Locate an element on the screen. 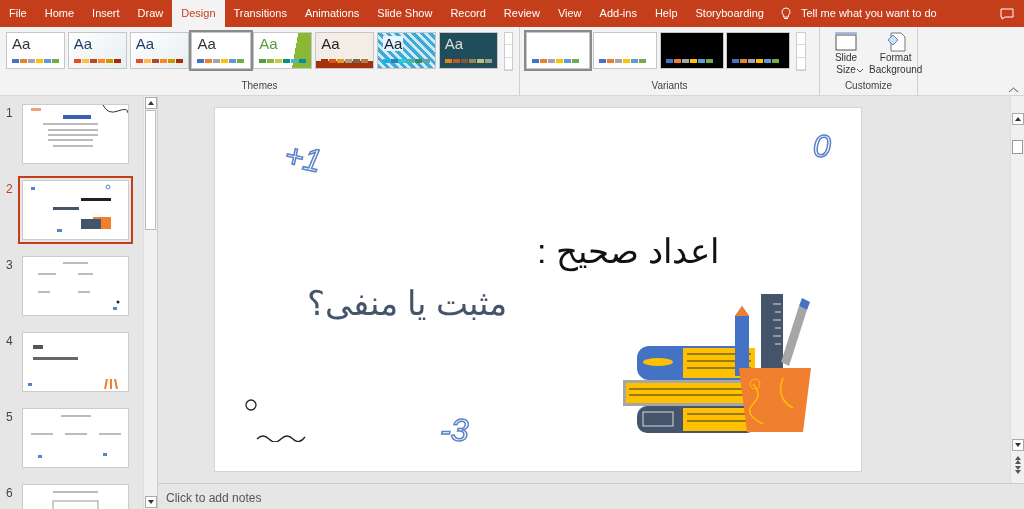 This screenshot has width=1024, height=509. collapse-ribbon-icon is located at coordinates (1013, 90).